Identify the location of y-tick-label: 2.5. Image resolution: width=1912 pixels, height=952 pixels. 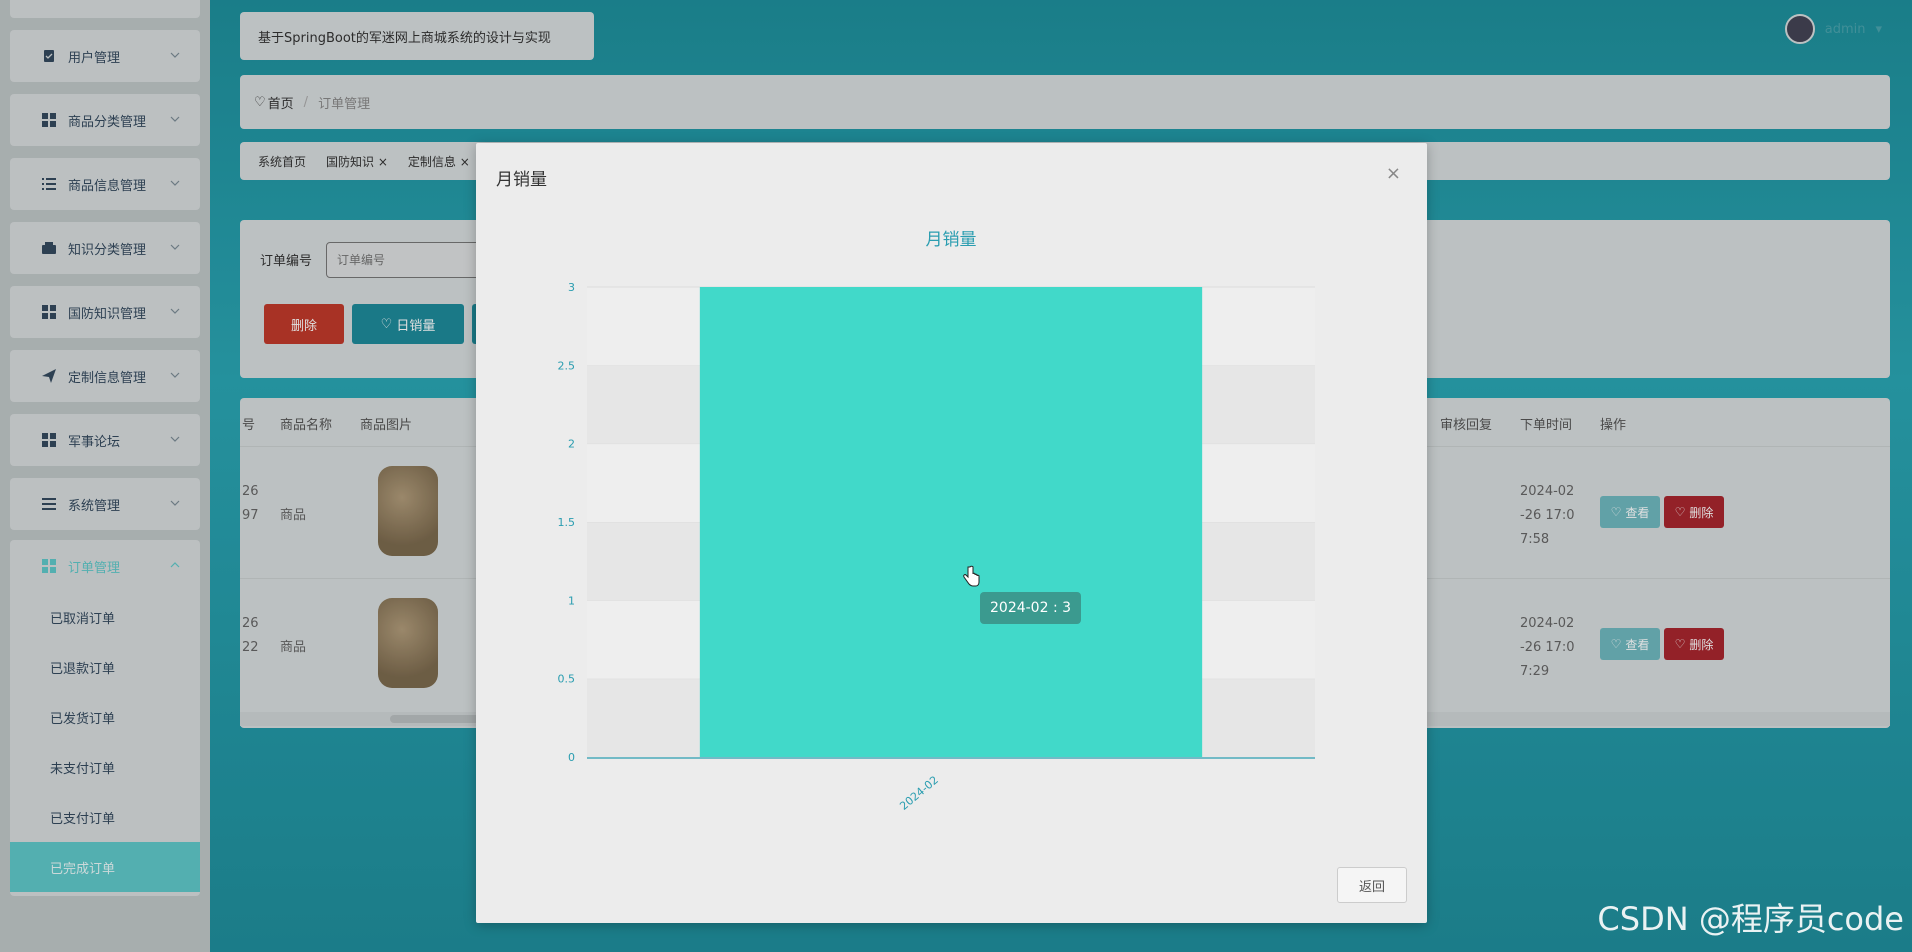
(567, 365).